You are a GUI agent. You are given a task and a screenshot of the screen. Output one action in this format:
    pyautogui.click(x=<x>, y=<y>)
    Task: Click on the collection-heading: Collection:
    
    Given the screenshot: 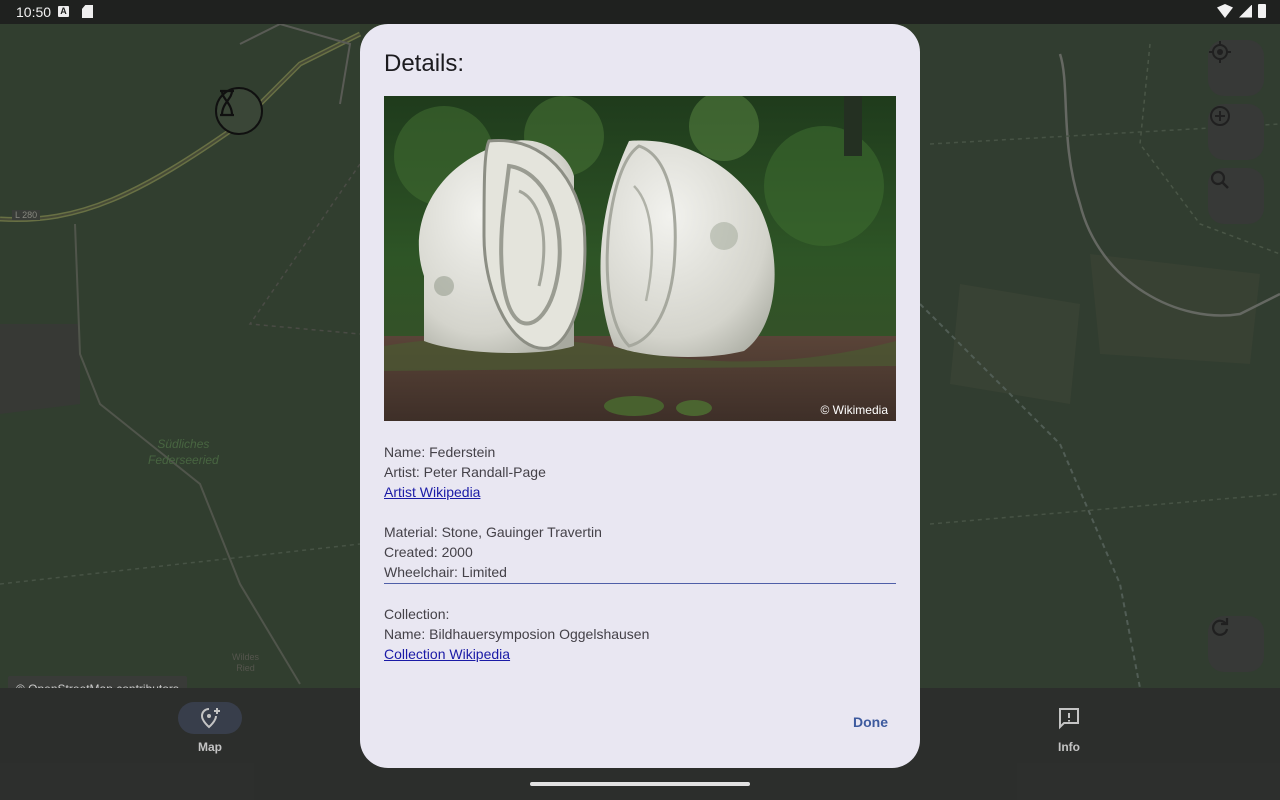 What is the action you would take?
    pyautogui.click(x=417, y=614)
    